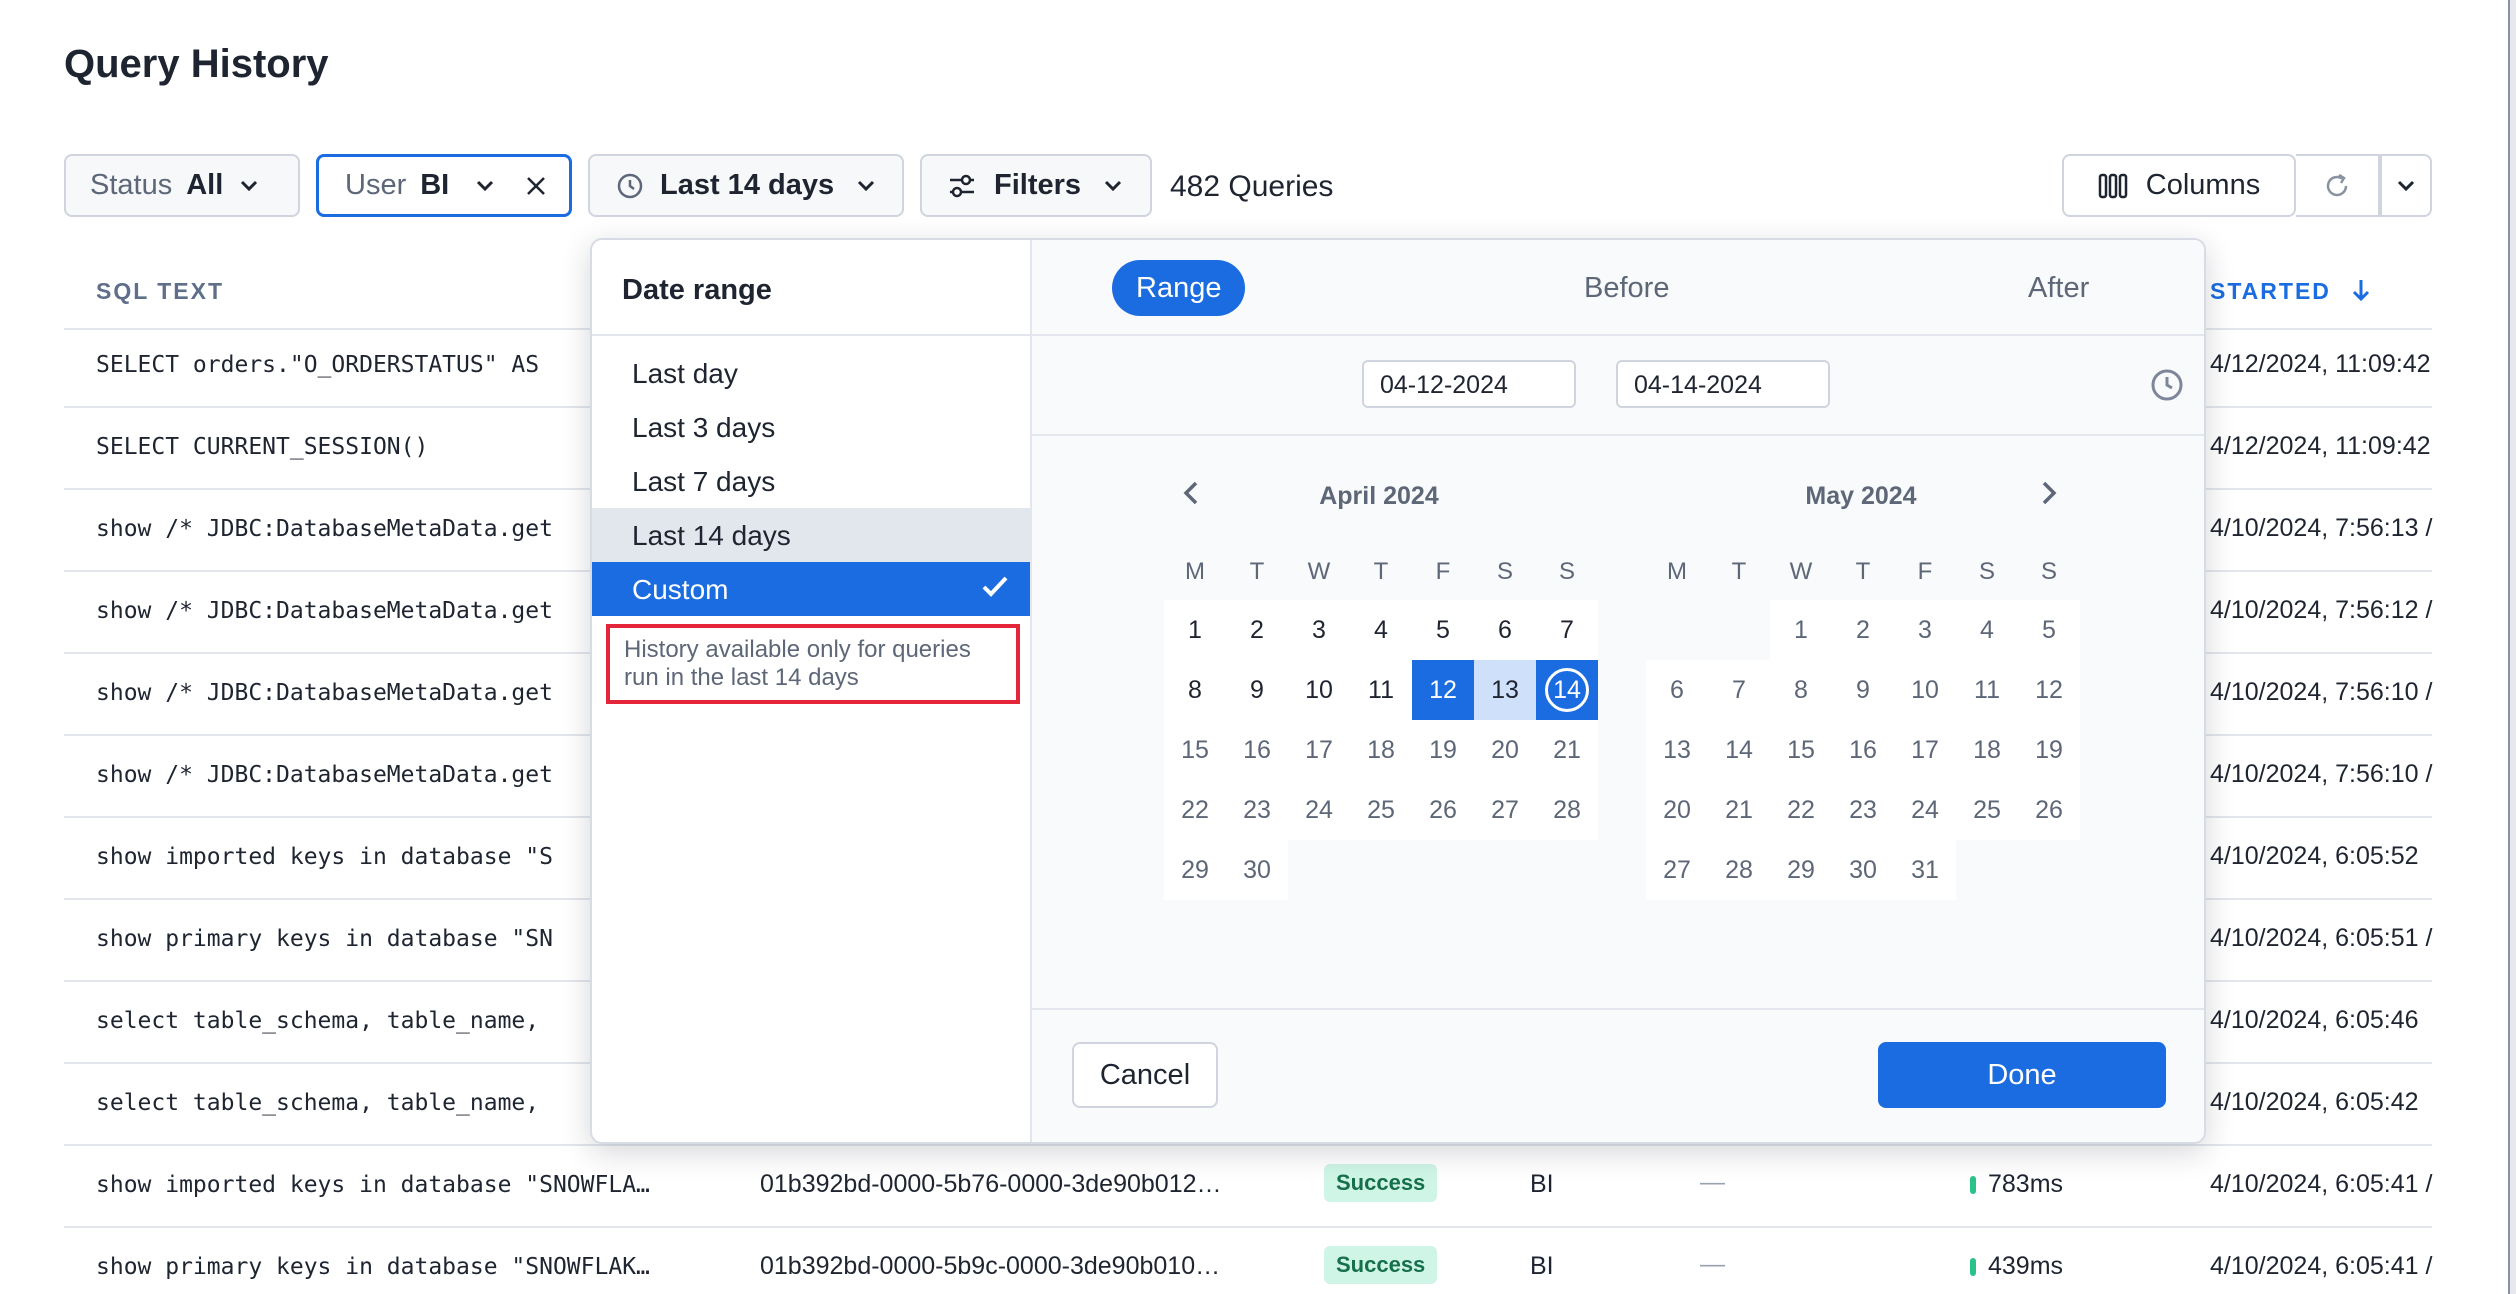 The width and height of the screenshot is (2516, 1294). I want to click on preset-custom: Custom, so click(811, 589).